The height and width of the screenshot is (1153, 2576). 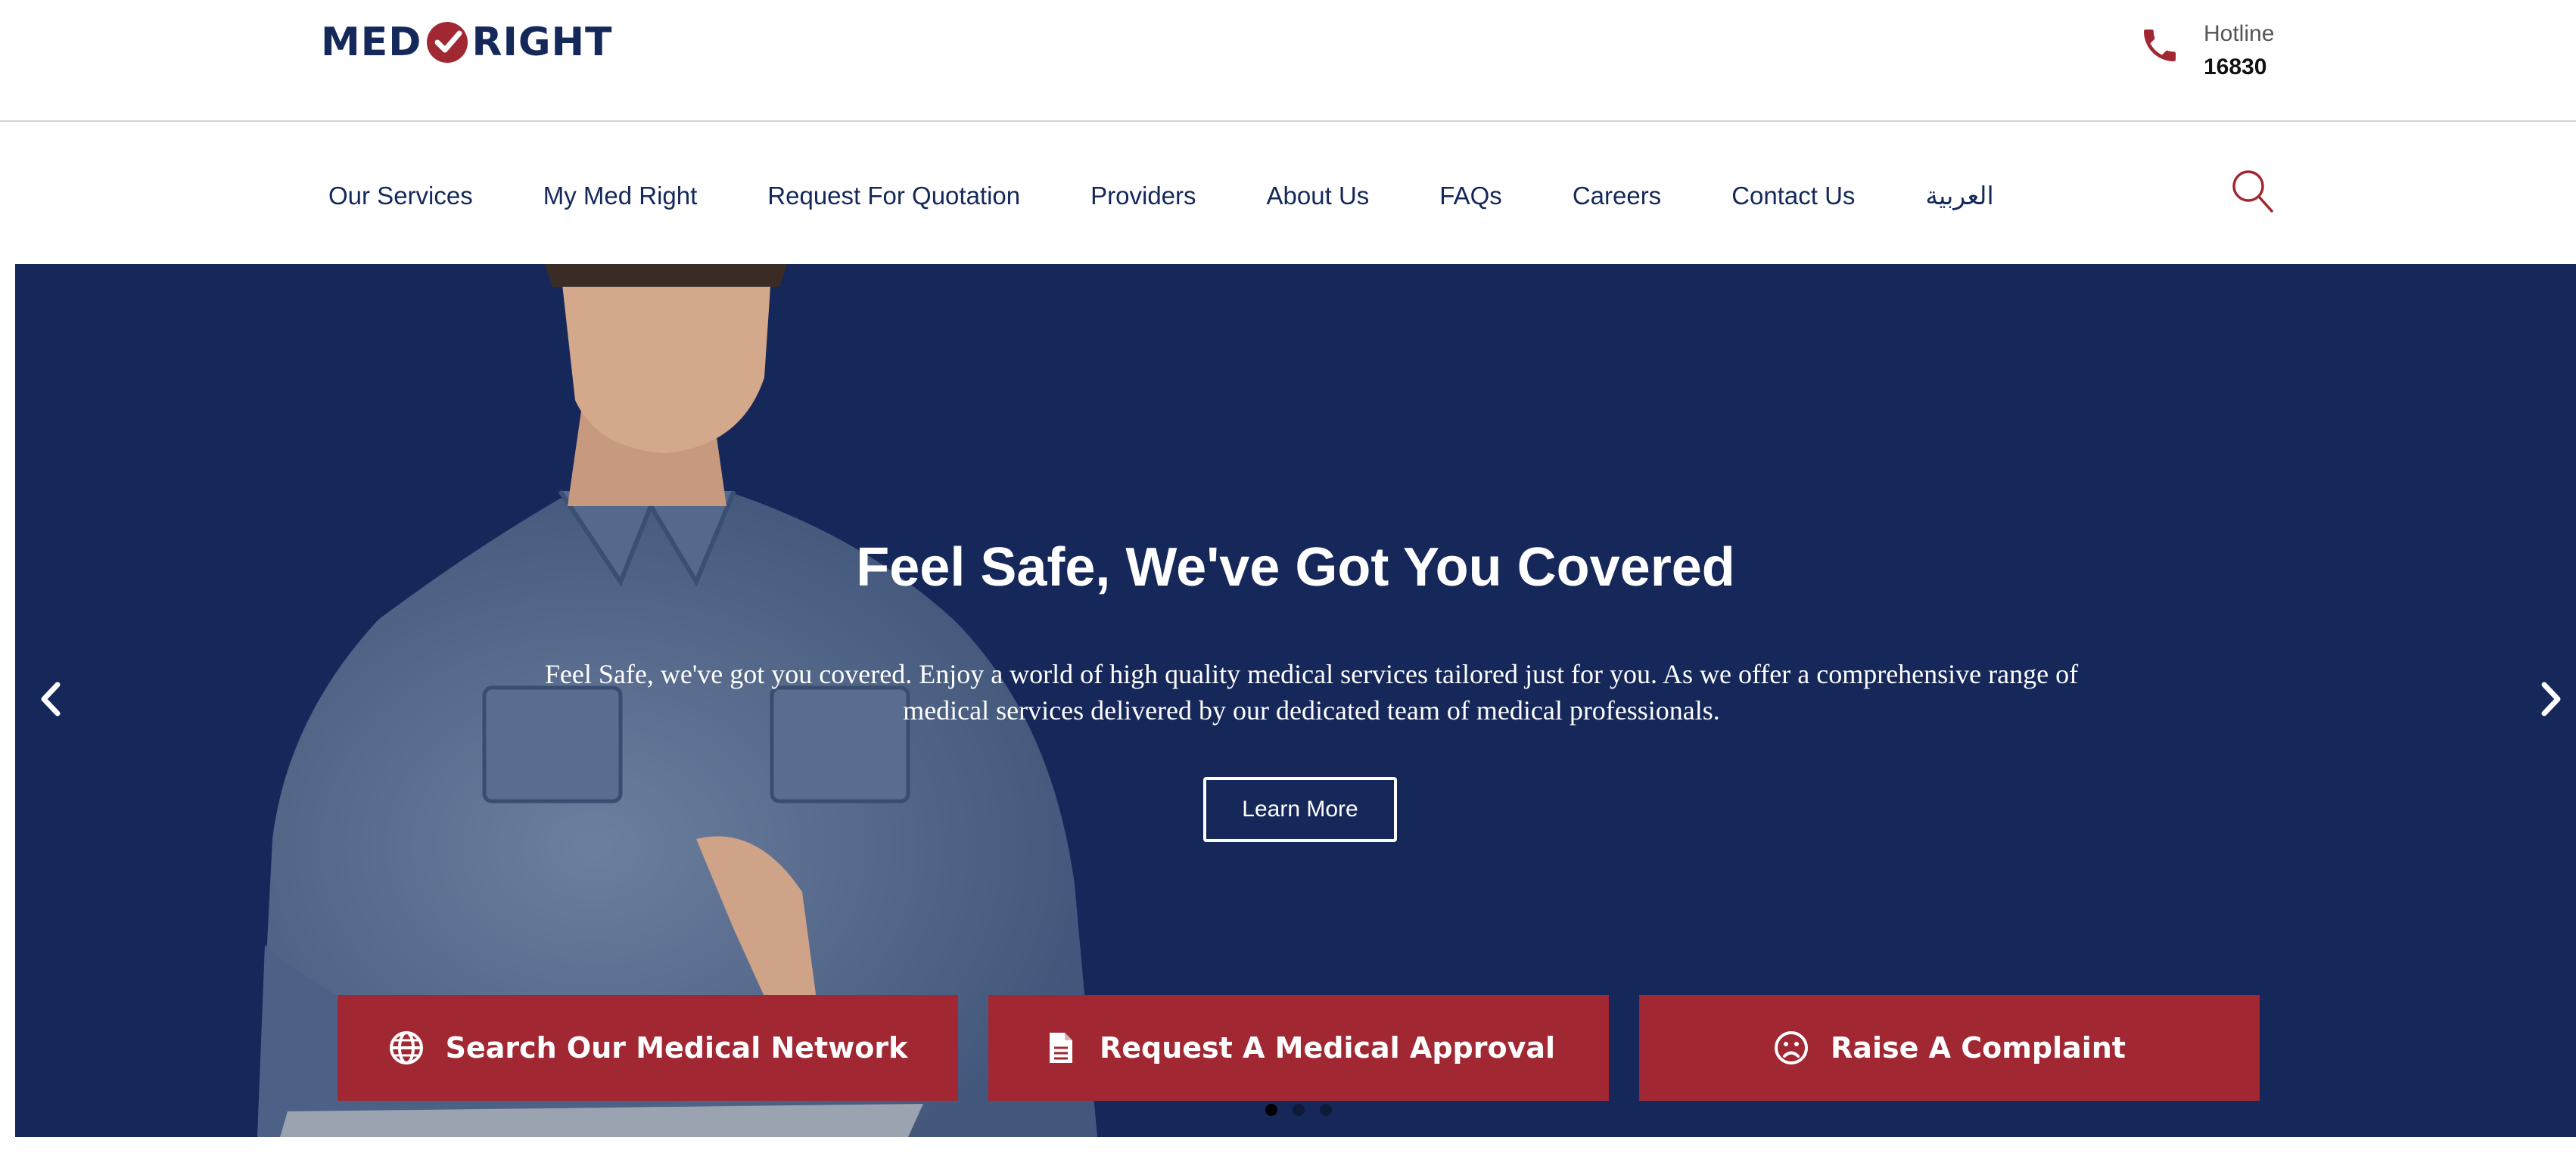 I want to click on logo-check-icon, so click(x=447, y=42).